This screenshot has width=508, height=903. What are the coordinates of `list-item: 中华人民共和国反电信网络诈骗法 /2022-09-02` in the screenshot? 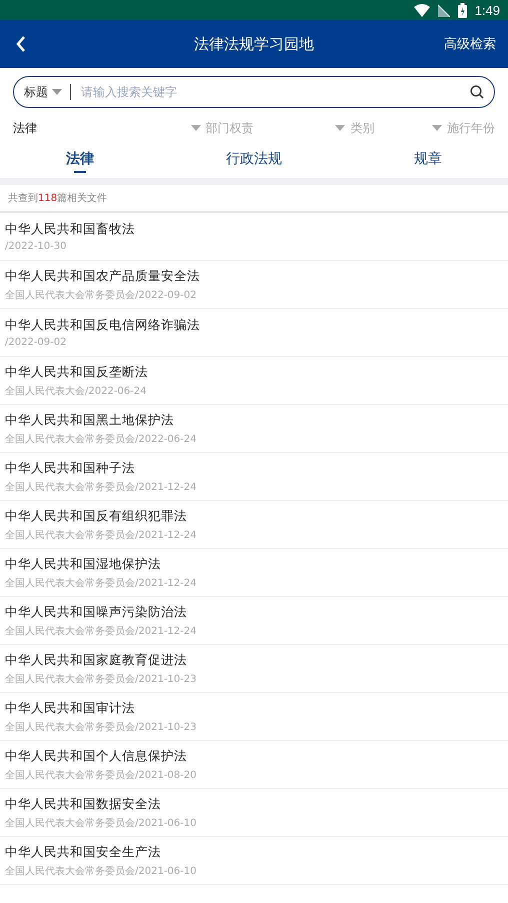 It's located at (254, 333).